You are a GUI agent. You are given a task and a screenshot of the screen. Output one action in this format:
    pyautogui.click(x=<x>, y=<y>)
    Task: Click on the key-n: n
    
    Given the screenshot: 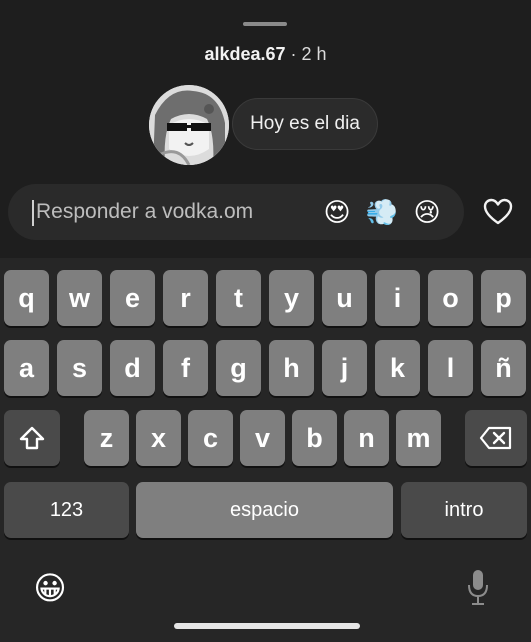 What is the action you would take?
    pyautogui.click(x=366, y=438)
    